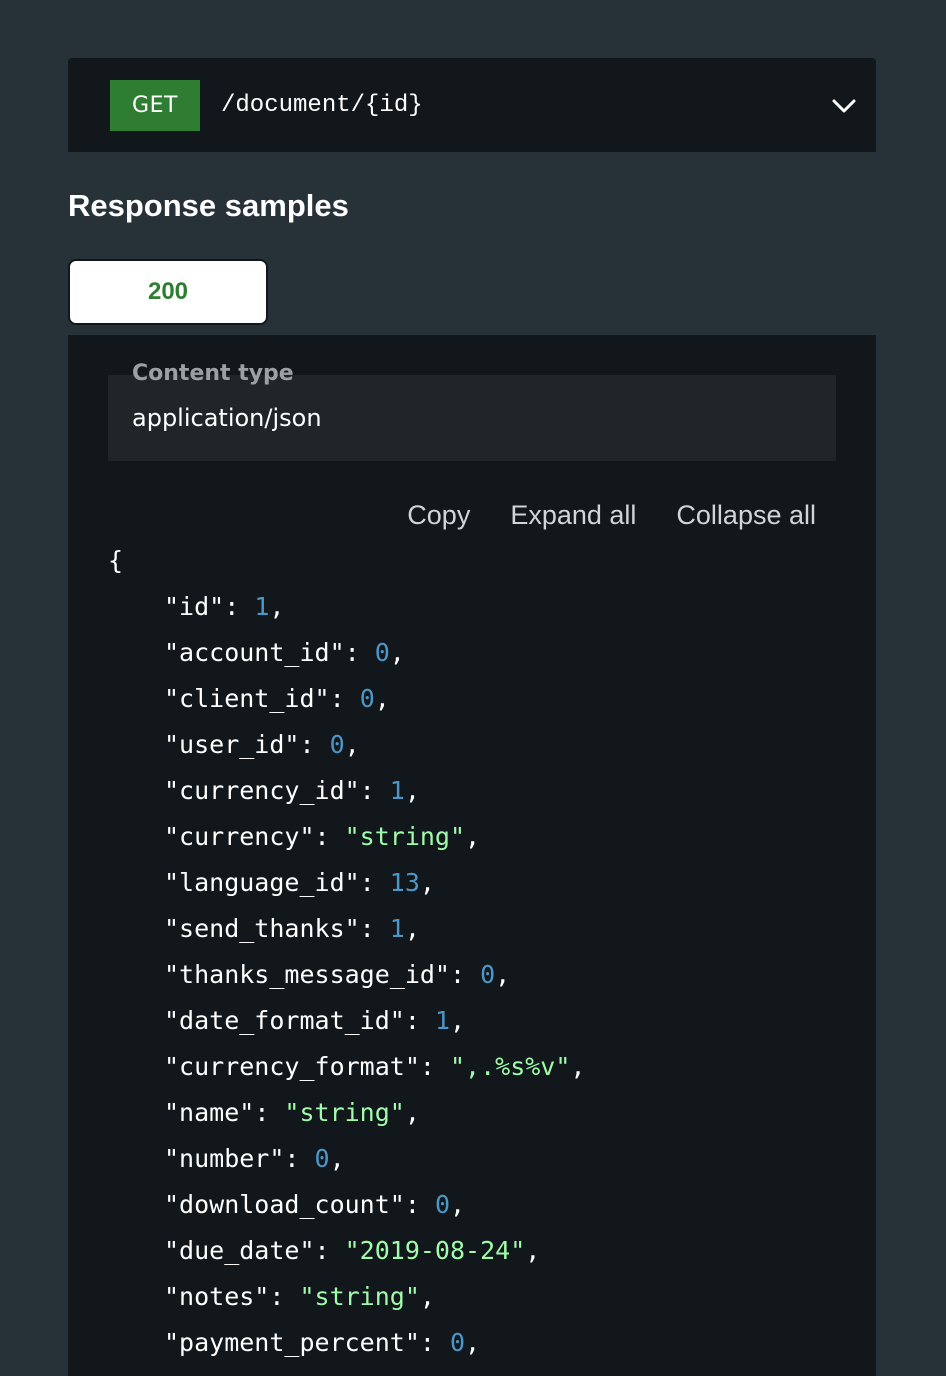  I want to click on json-line: "number": 0,, so click(346, 1159).